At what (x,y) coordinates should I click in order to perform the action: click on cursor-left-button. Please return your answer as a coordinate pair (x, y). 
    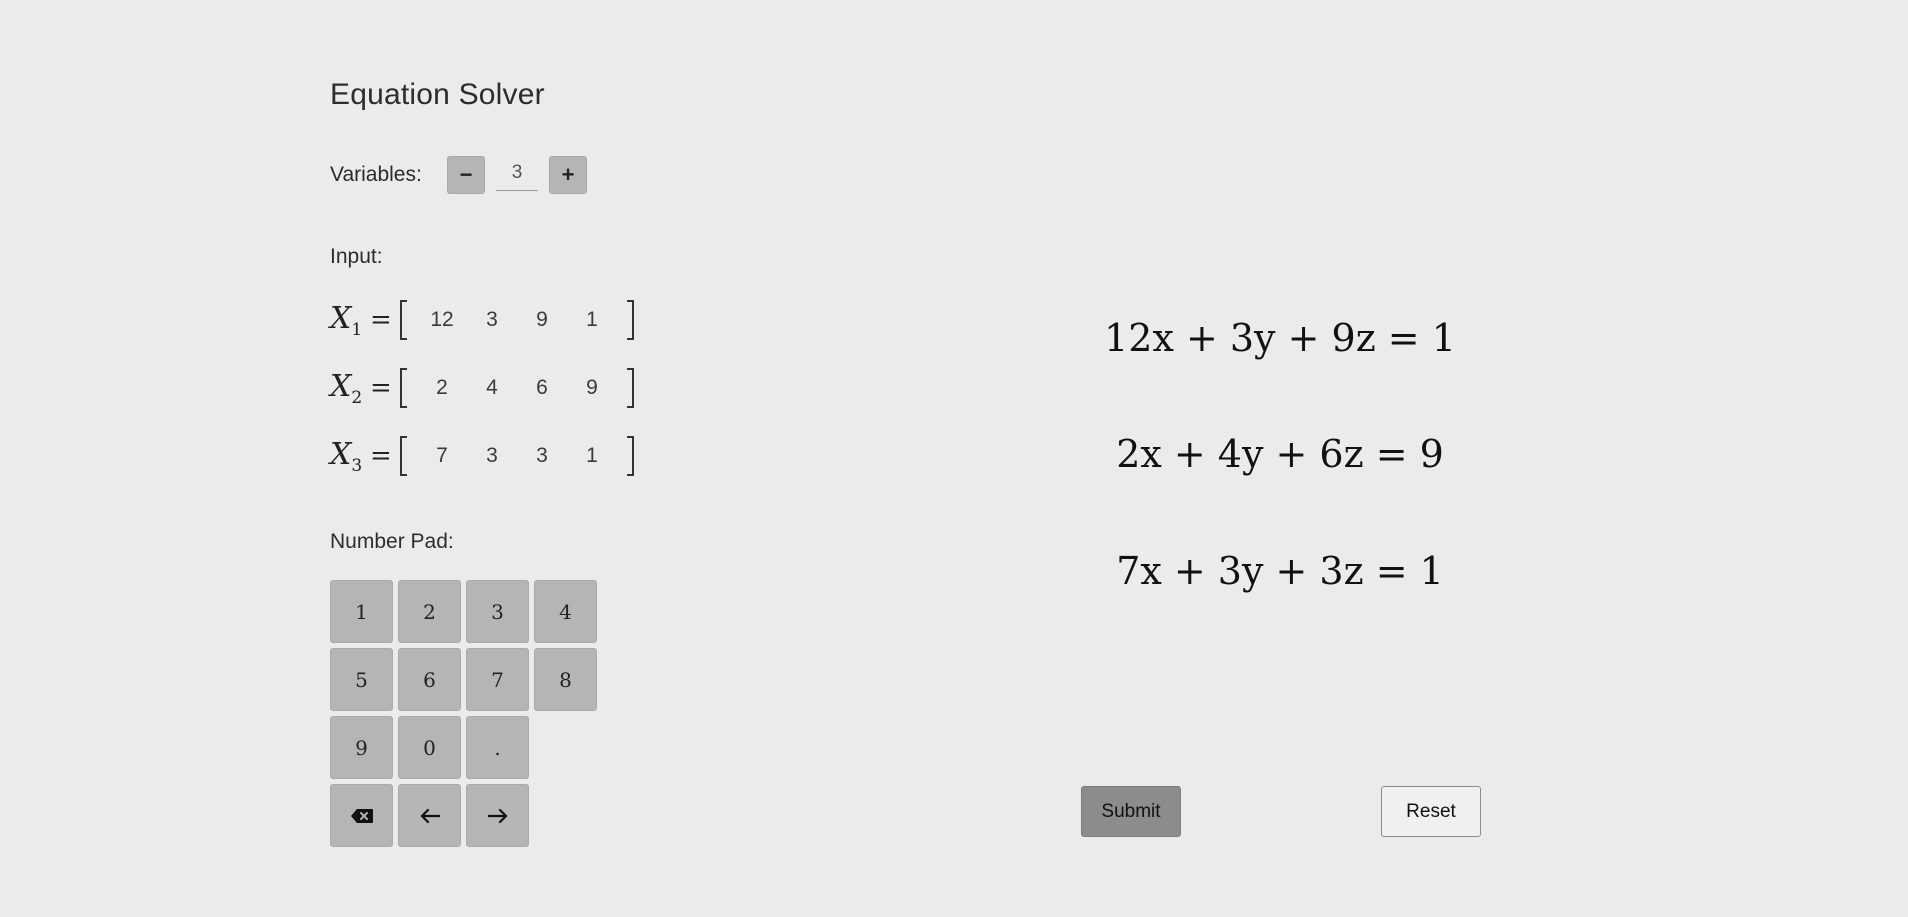
    Looking at the image, I should click on (429, 815).